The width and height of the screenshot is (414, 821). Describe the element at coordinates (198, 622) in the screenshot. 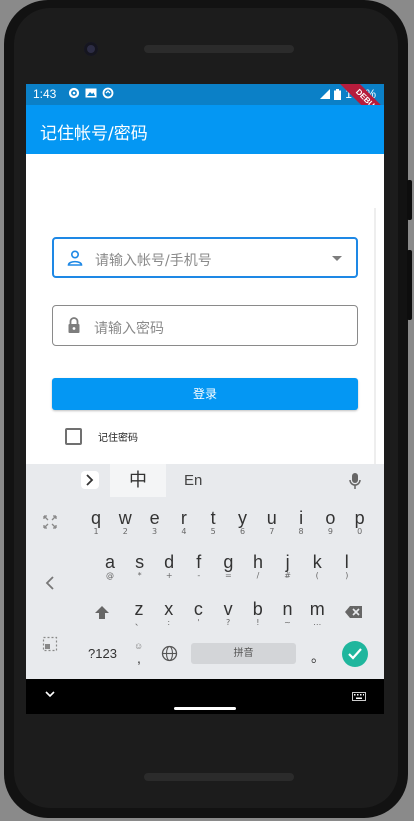

I see `key-secondary: '` at that location.